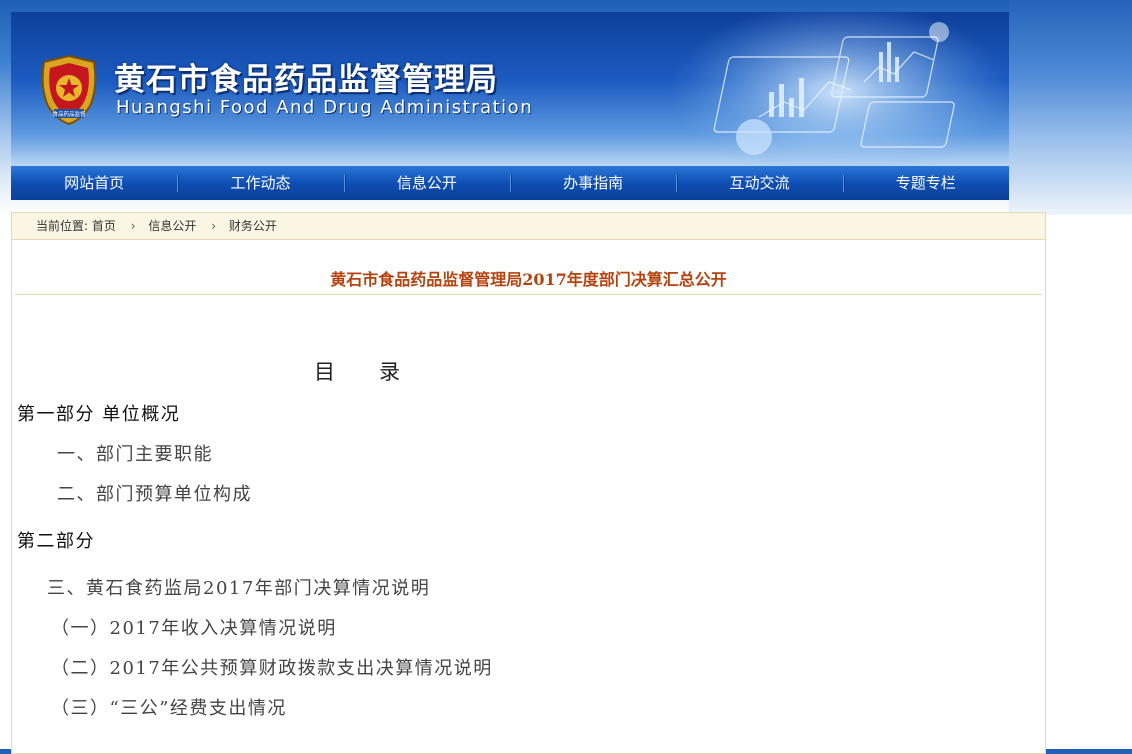  Describe the element at coordinates (104, 226) in the screenshot. I see `breadcrumb-home: 首页` at that location.